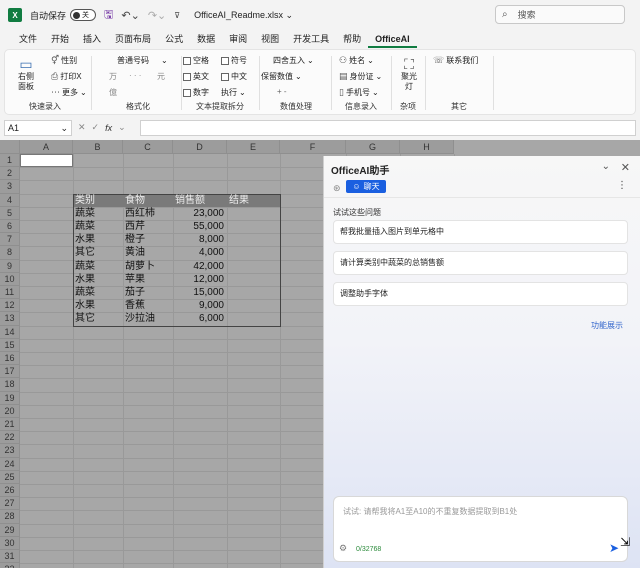  I want to click on column-header: F, so click(313, 147).